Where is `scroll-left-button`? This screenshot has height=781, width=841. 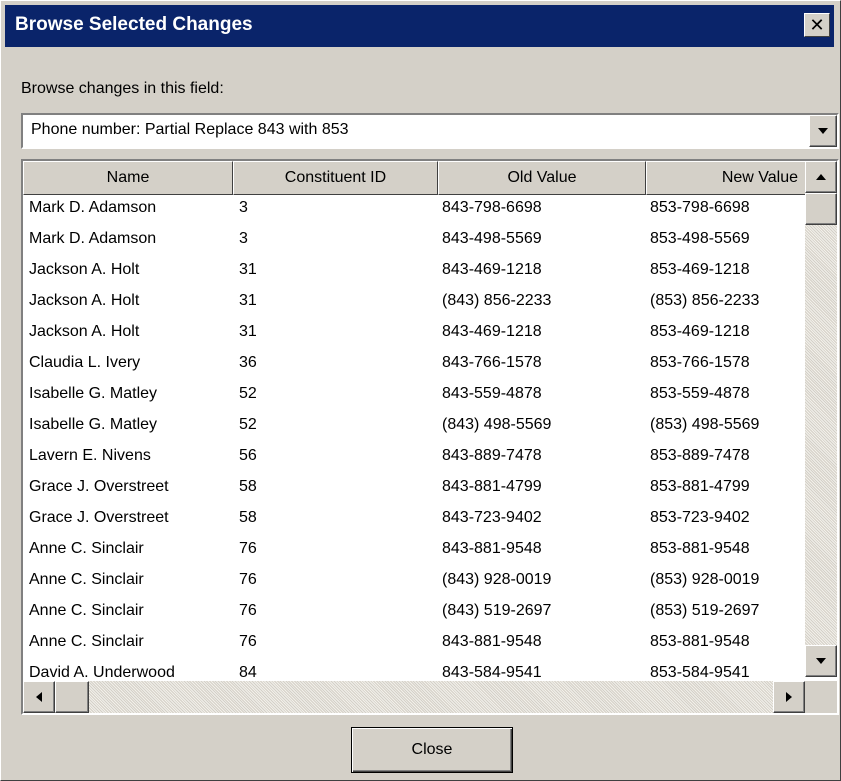
scroll-left-button is located at coordinates (39, 697).